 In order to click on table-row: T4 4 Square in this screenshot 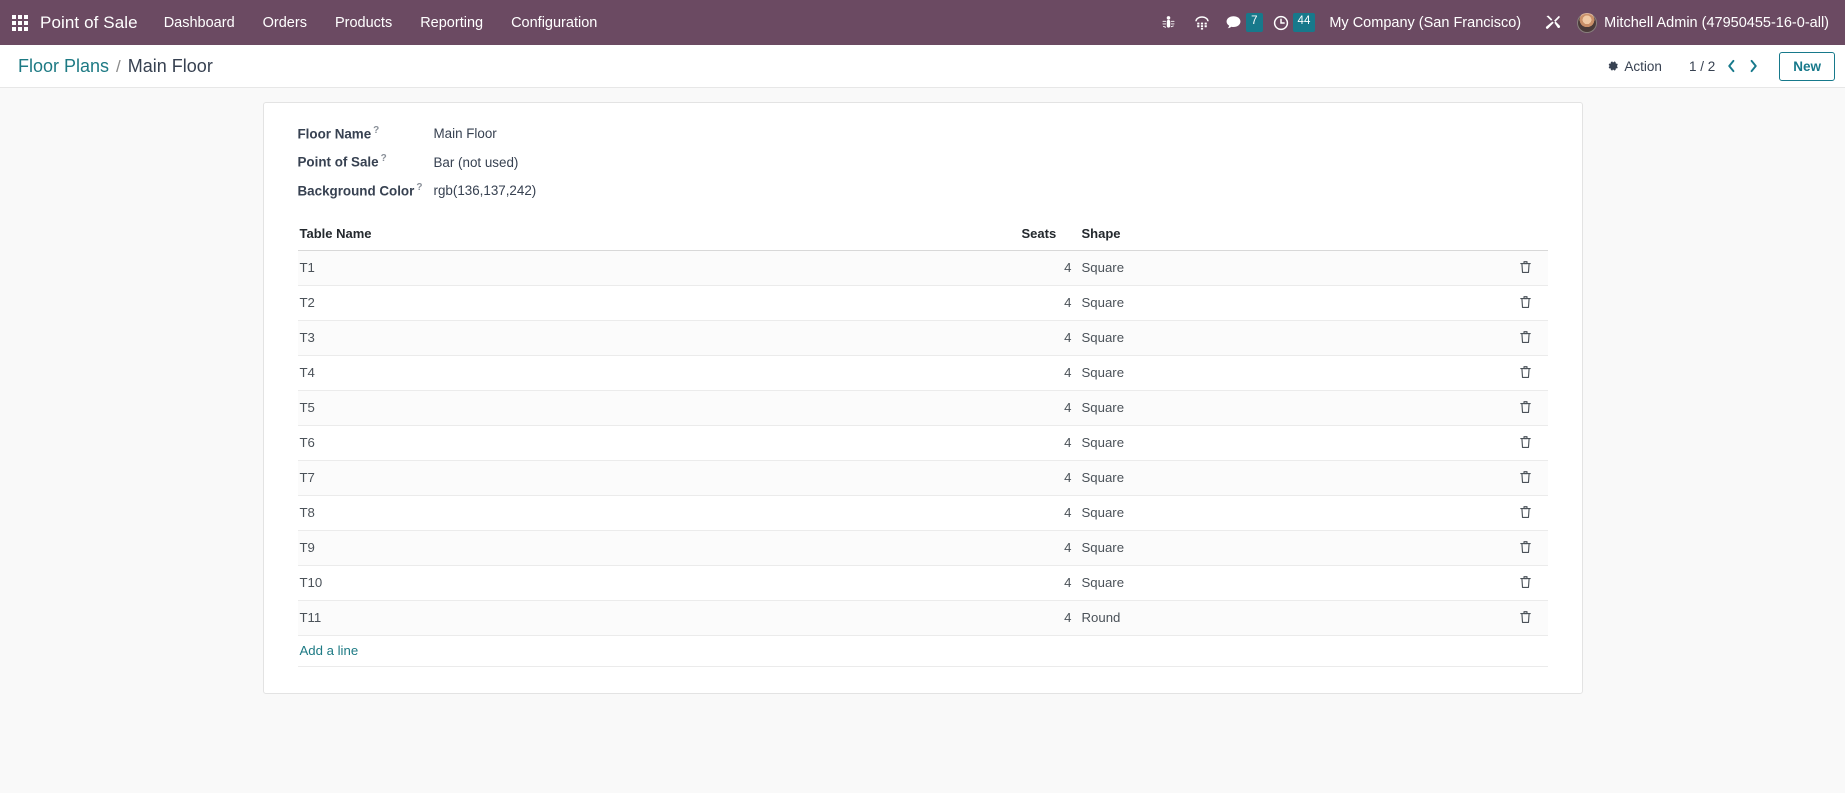, I will do `click(922, 373)`.